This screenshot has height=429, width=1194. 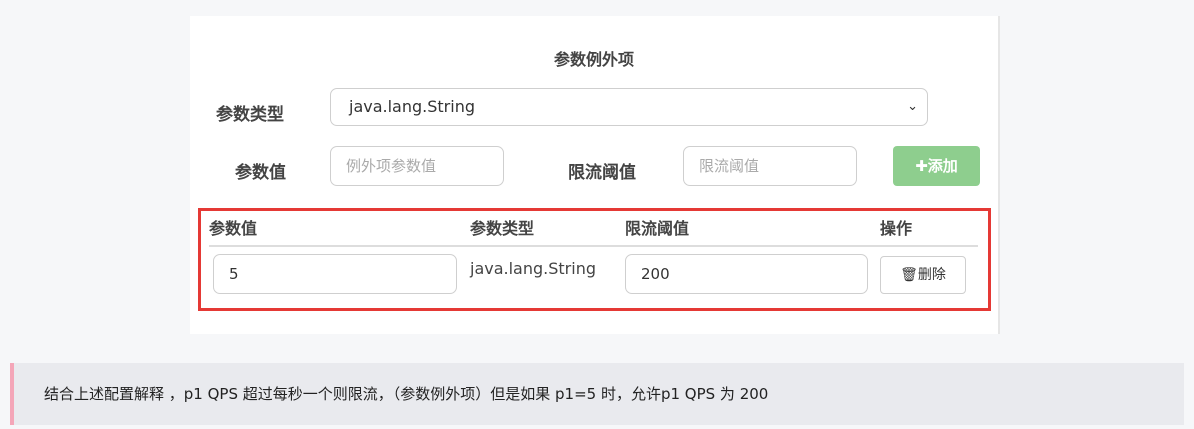 I want to click on header-threshold: 限流阈值, so click(x=657, y=228).